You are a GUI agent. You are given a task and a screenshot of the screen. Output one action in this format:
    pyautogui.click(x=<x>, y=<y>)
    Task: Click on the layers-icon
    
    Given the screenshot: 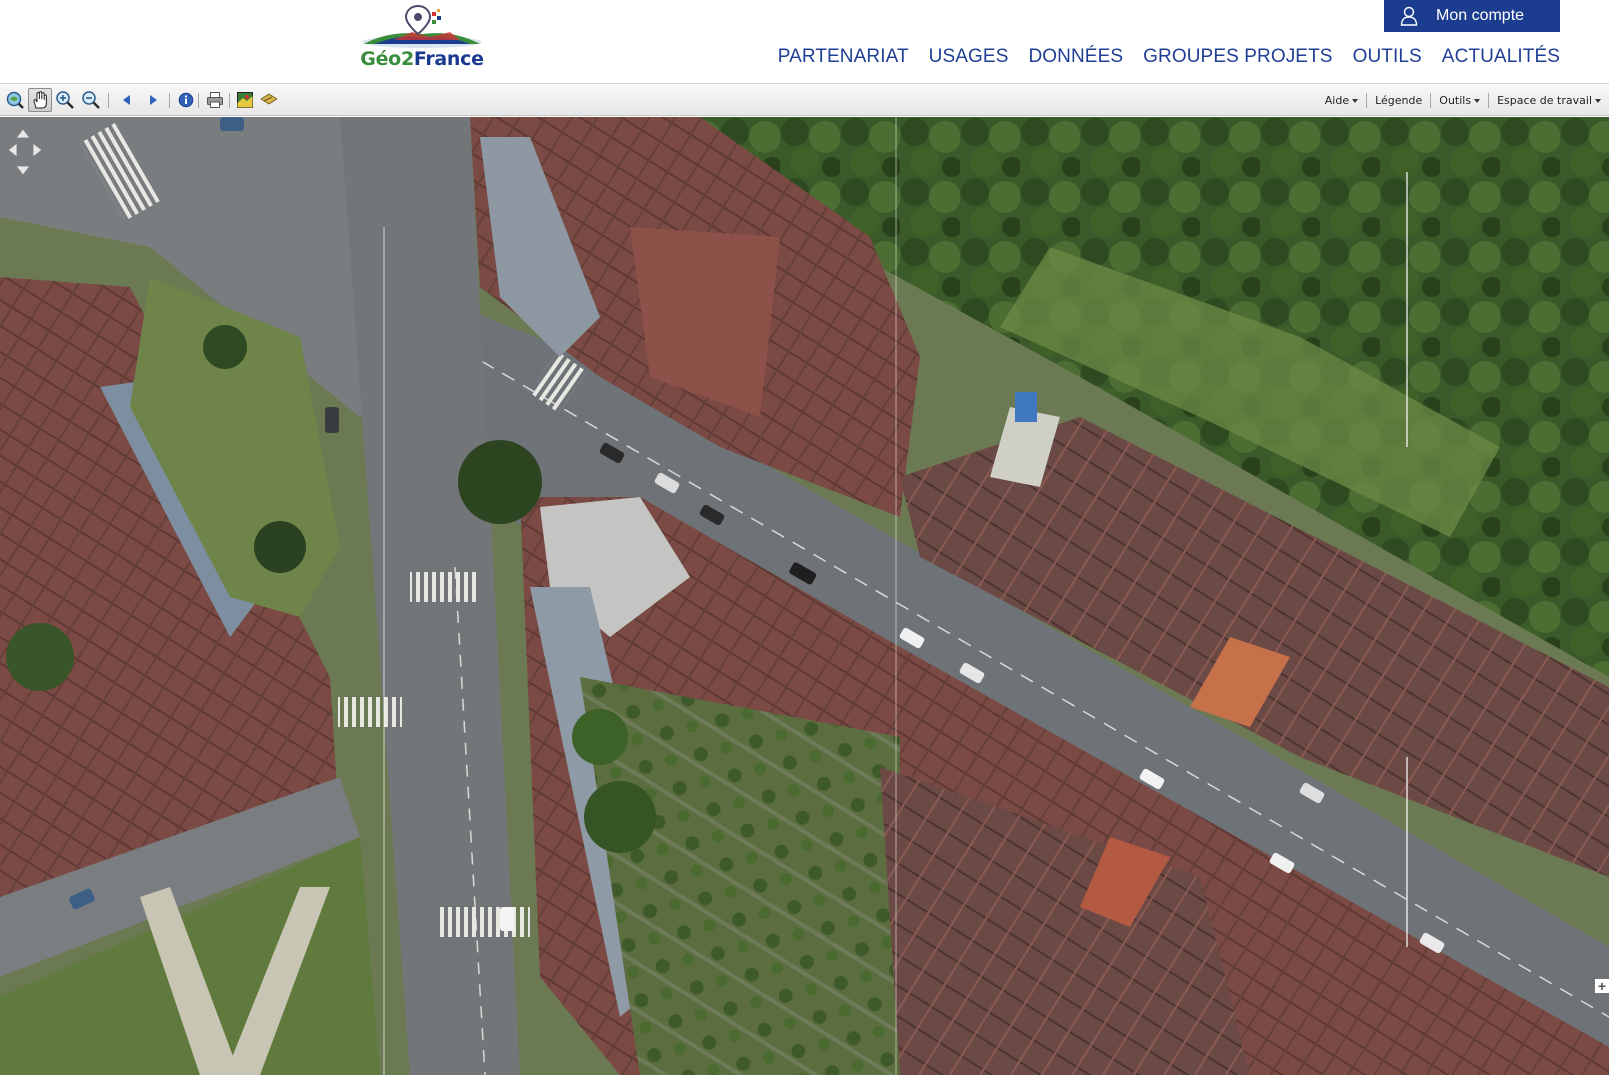 What is the action you would take?
    pyautogui.click(x=245, y=100)
    